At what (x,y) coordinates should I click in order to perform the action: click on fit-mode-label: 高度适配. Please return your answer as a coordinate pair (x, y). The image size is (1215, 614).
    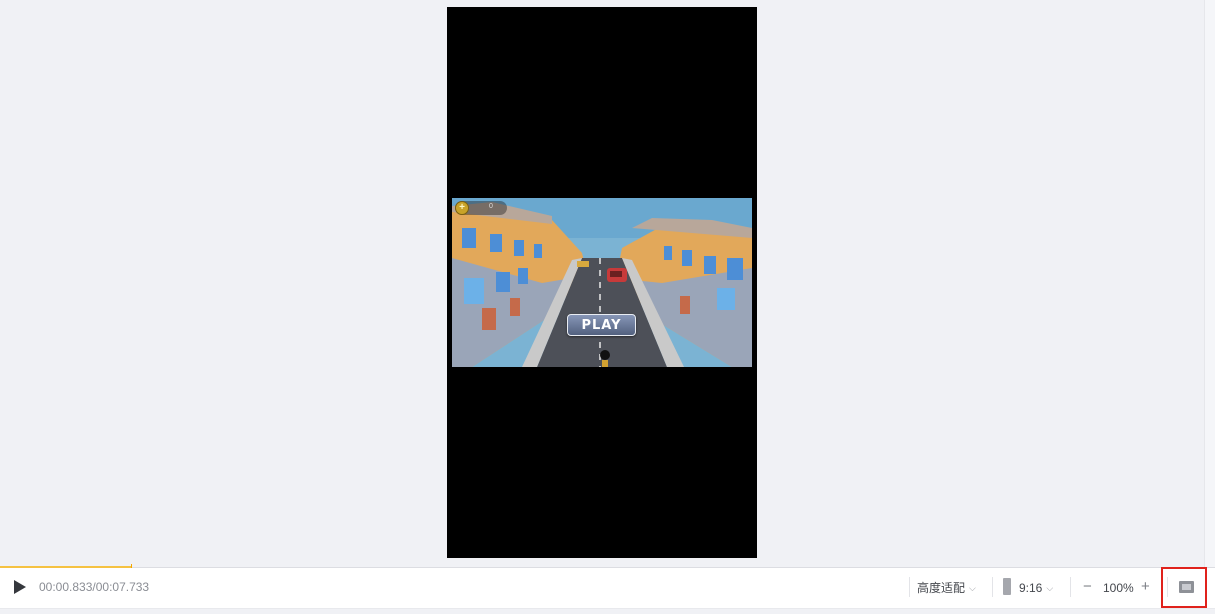
    Looking at the image, I should click on (941, 588).